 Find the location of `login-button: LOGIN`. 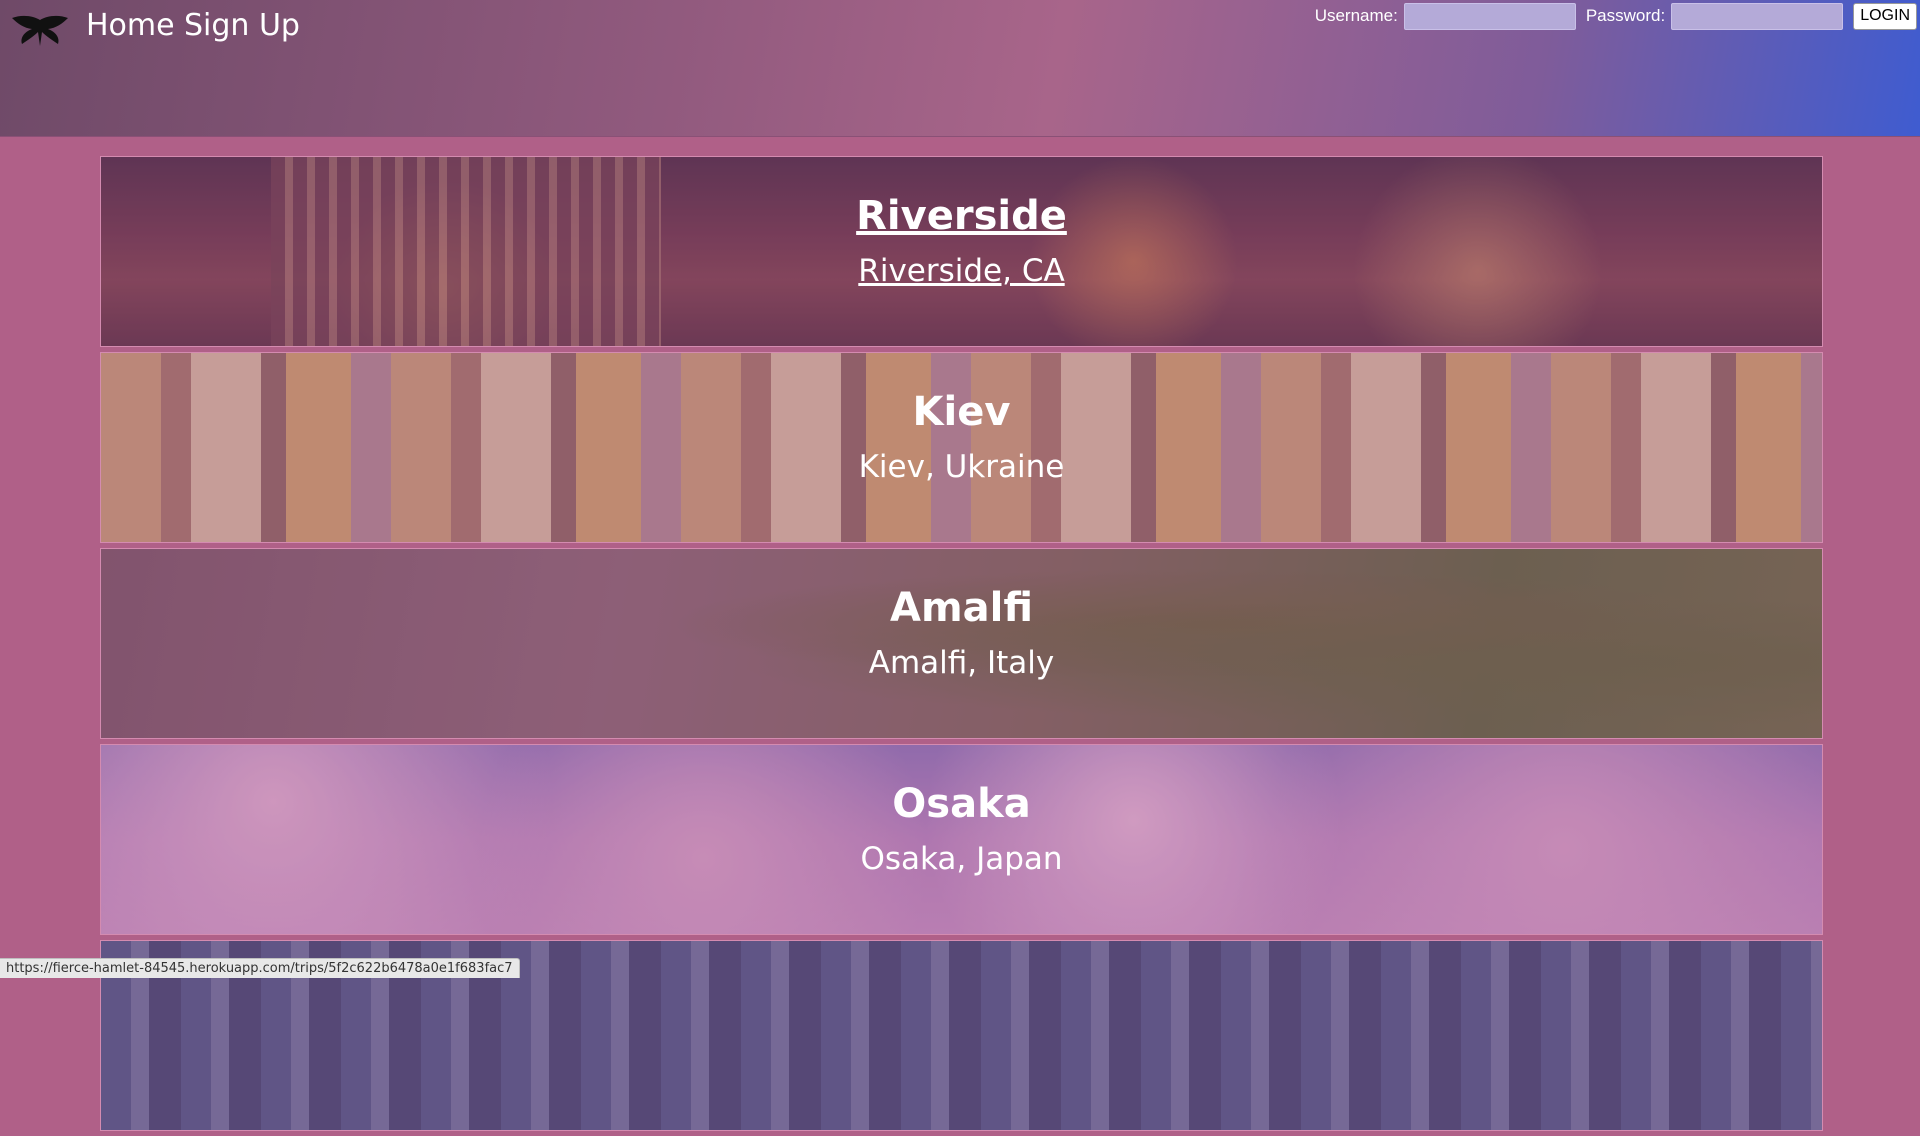

login-button: LOGIN is located at coordinates (1885, 16).